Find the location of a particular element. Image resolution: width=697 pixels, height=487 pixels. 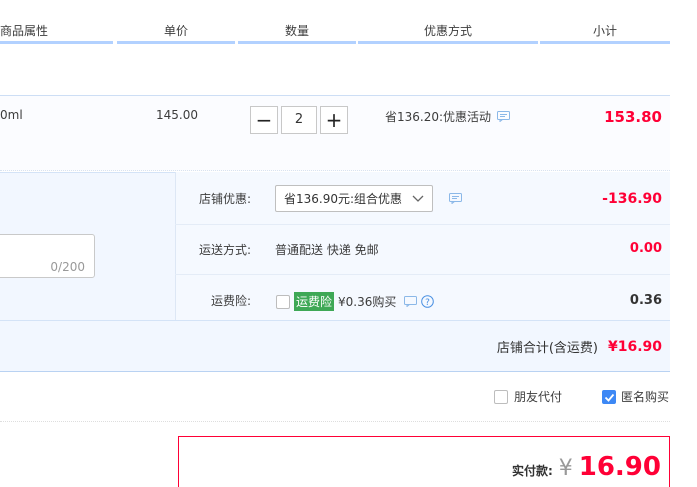

payment-label: 实付款: is located at coordinates (532, 471).